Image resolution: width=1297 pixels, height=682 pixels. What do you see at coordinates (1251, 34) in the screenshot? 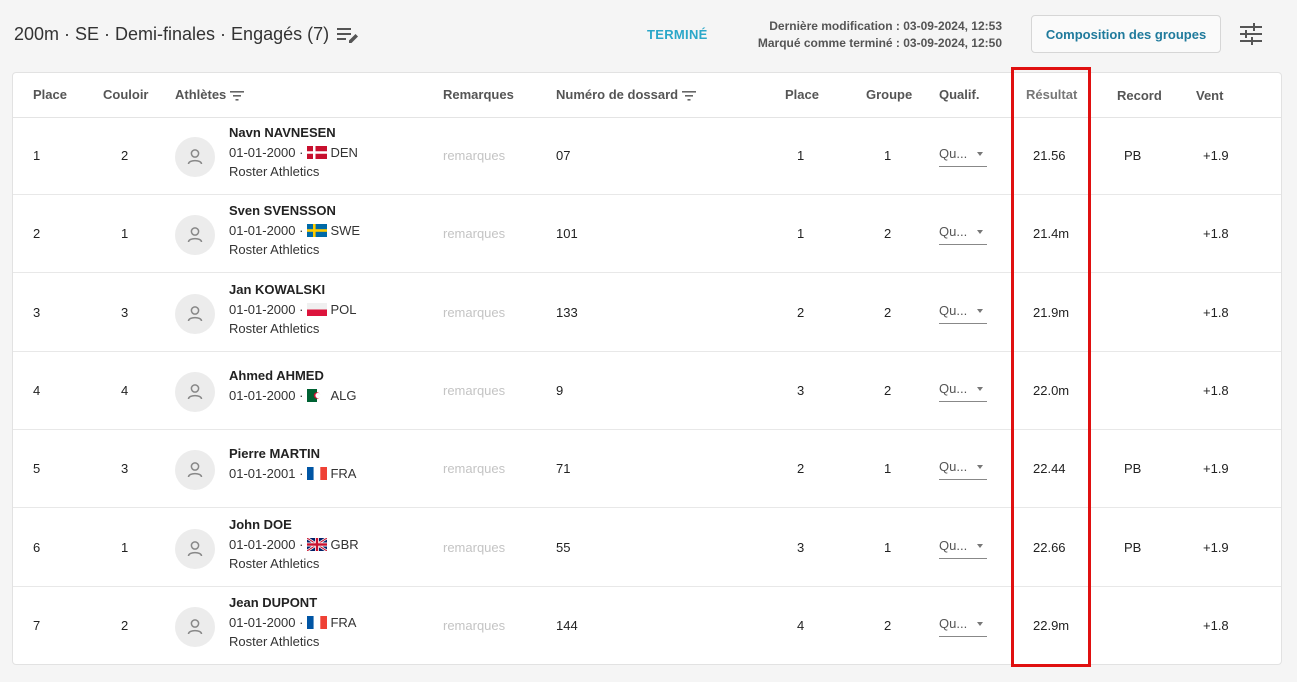
I see `tune-settings-icon` at bounding box center [1251, 34].